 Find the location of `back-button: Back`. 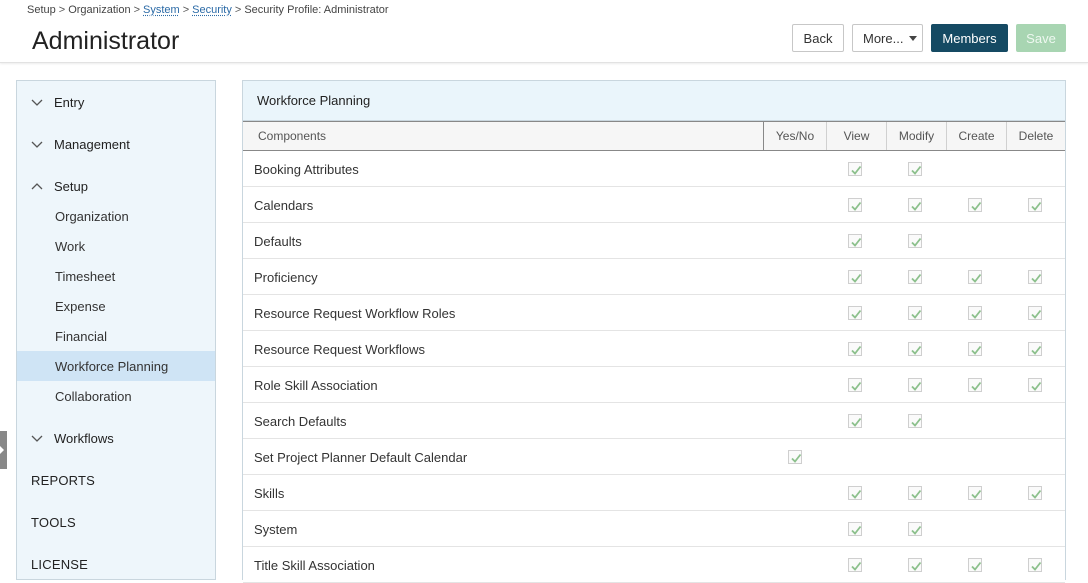

back-button: Back is located at coordinates (818, 38).